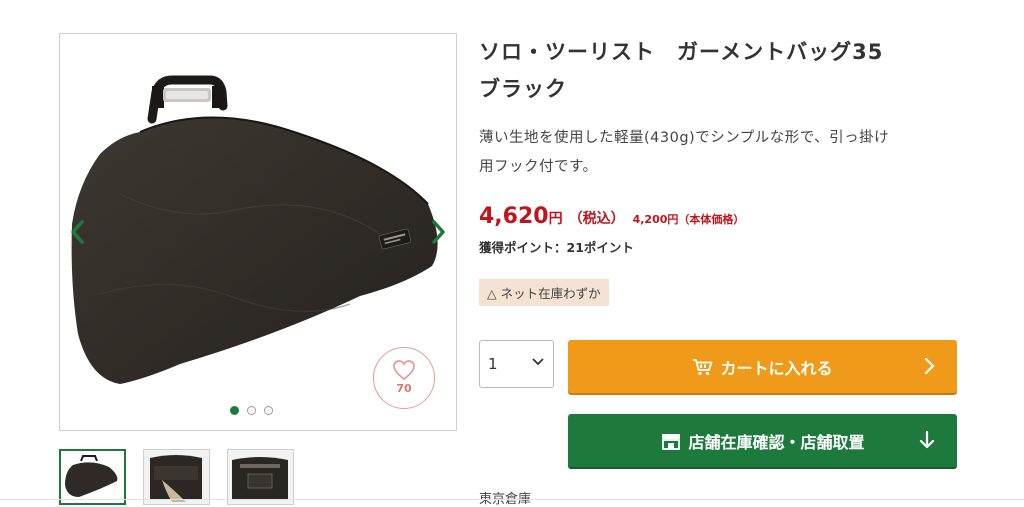 Image resolution: width=1024 pixels, height=507 pixels. What do you see at coordinates (544, 292) in the screenshot?
I see `stock-status-badge: △ ネット在庫わずか` at bounding box center [544, 292].